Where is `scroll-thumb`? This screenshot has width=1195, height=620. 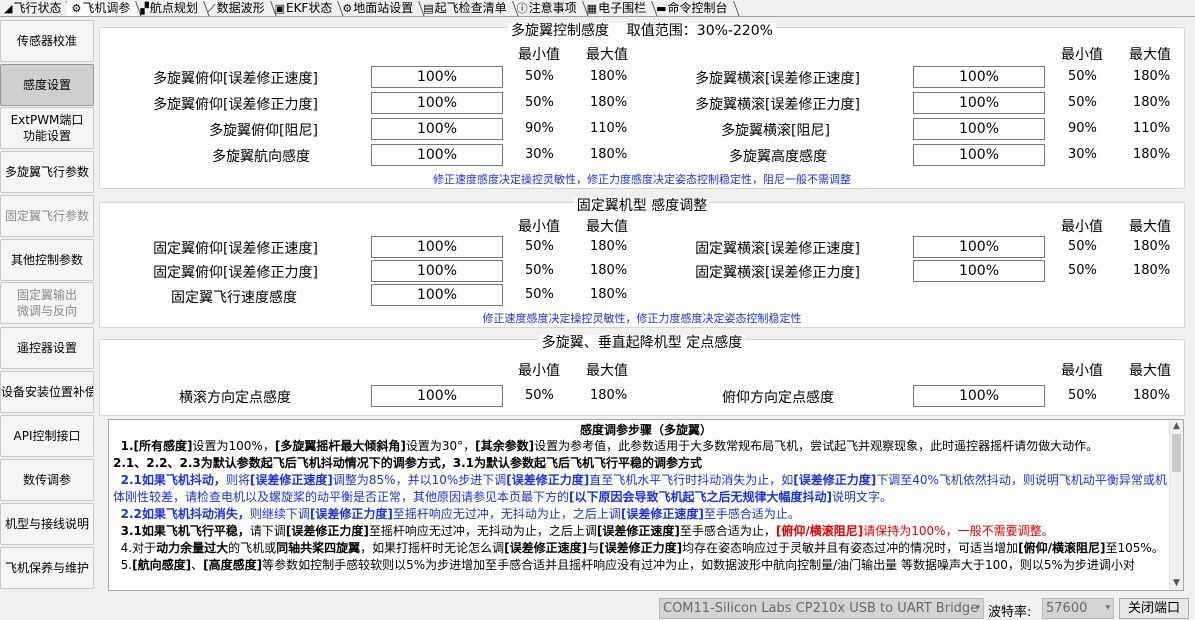 scroll-thumb is located at coordinates (1176, 453).